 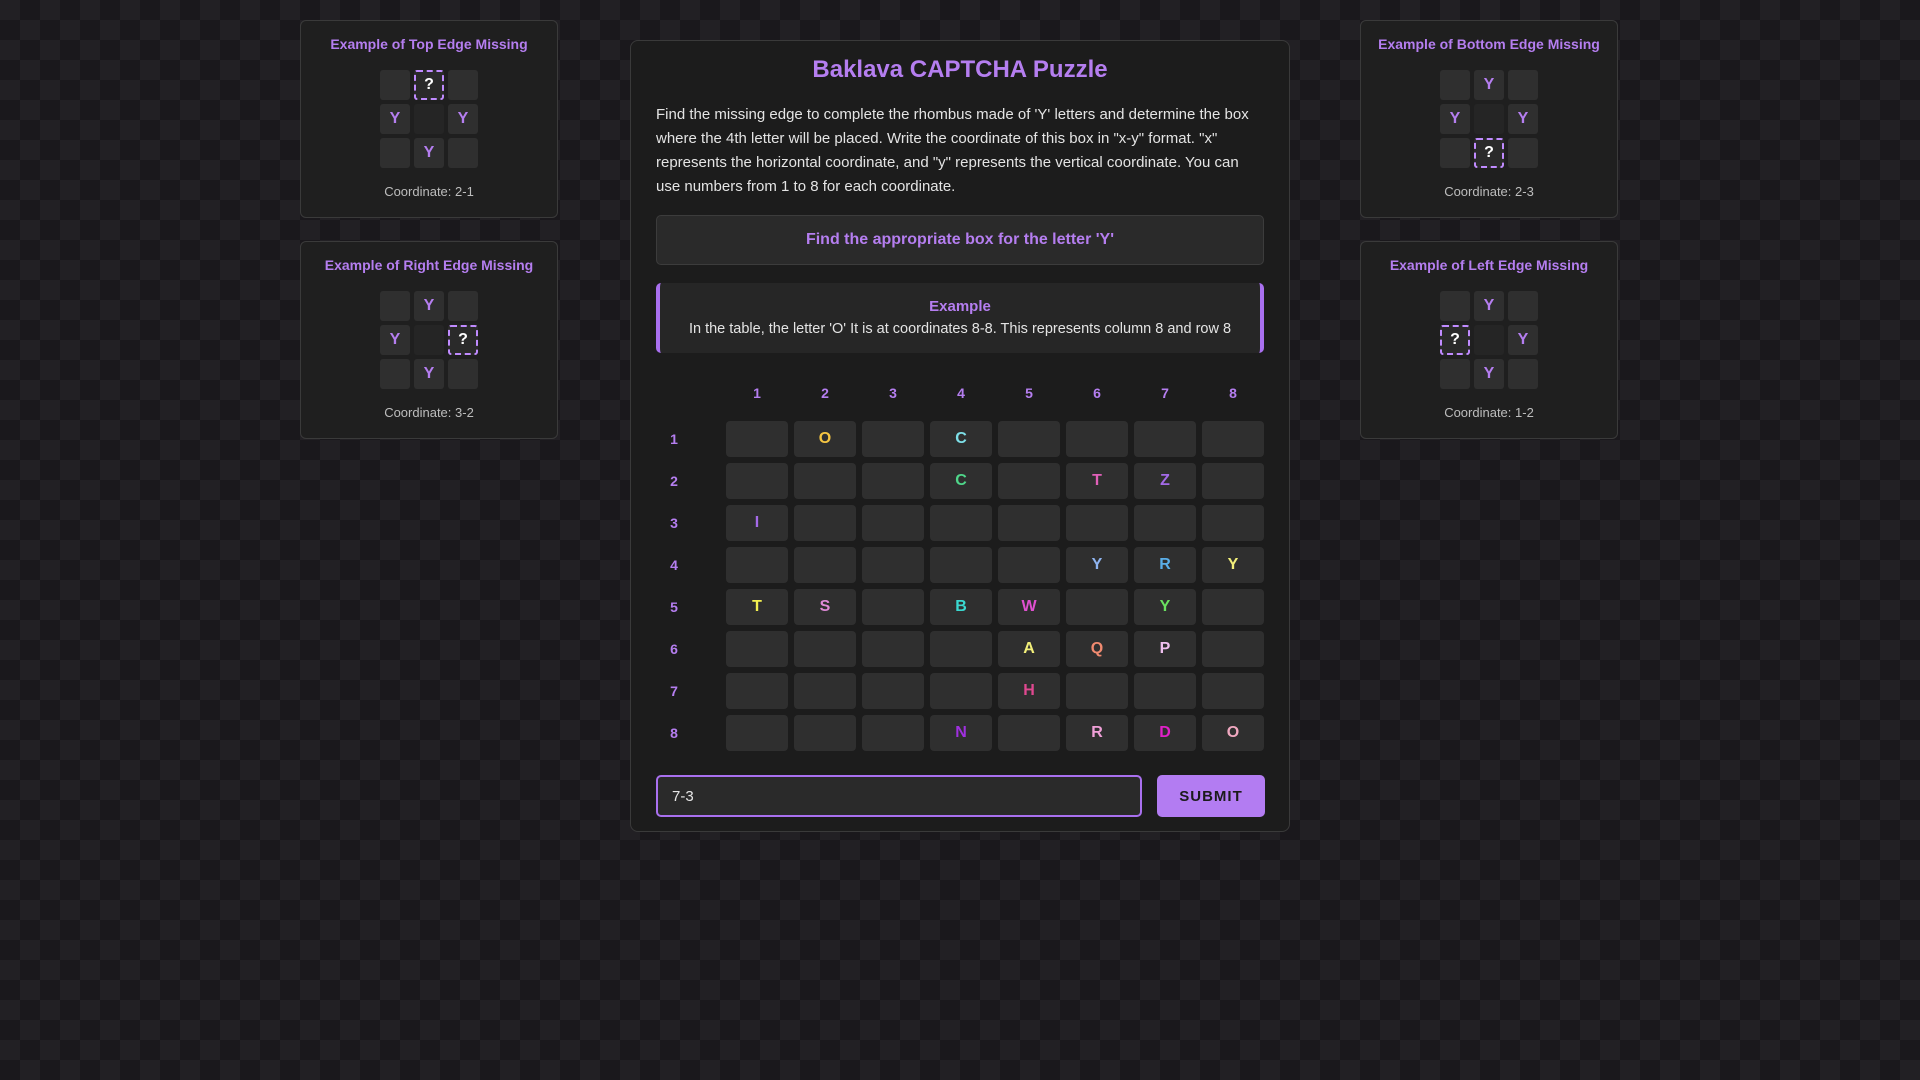 What do you see at coordinates (429, 412) in the screenshot?
I see `example-coordinate: Coordinate: 3-2` at bounding box center [429, 412].